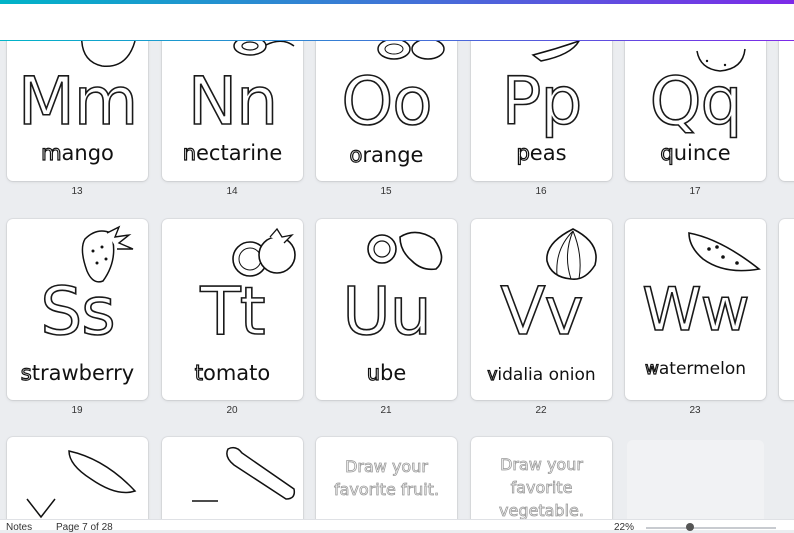  What do you see at coordinates (232, 152) in the screenshot?
I see `page-word: nectarine` at bounding box center [232, 152].